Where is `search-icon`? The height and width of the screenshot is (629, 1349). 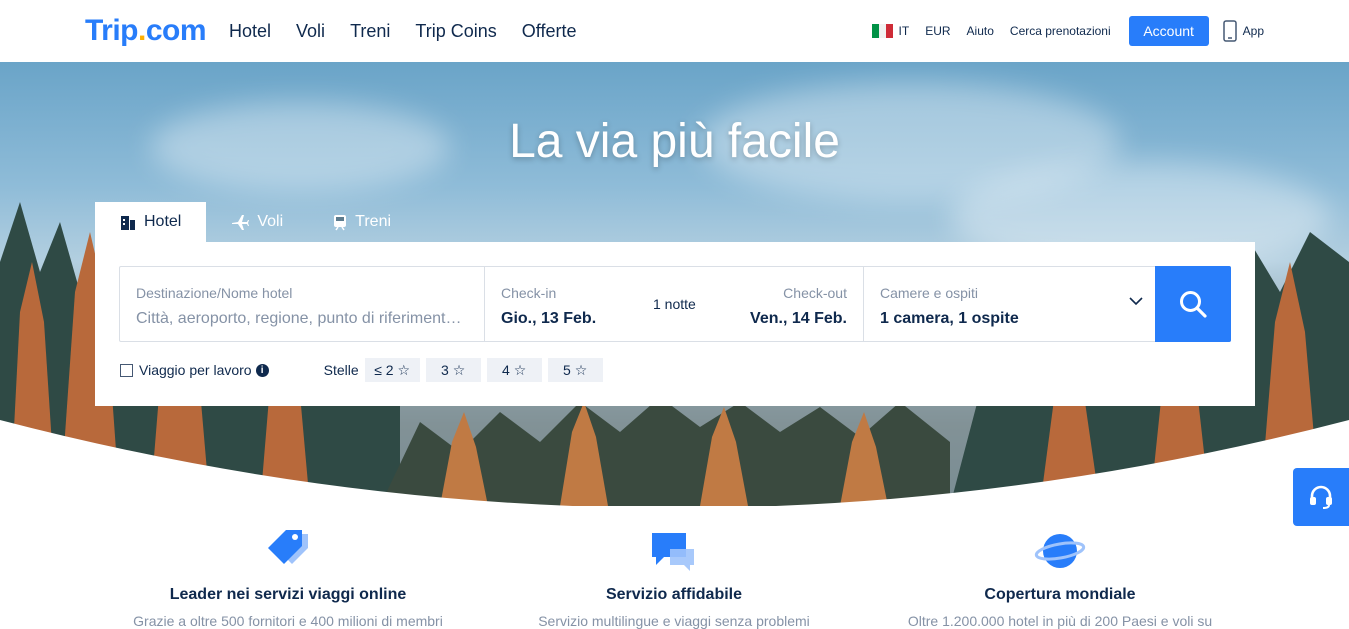 search-icon is located at coordinates (1193, 304).